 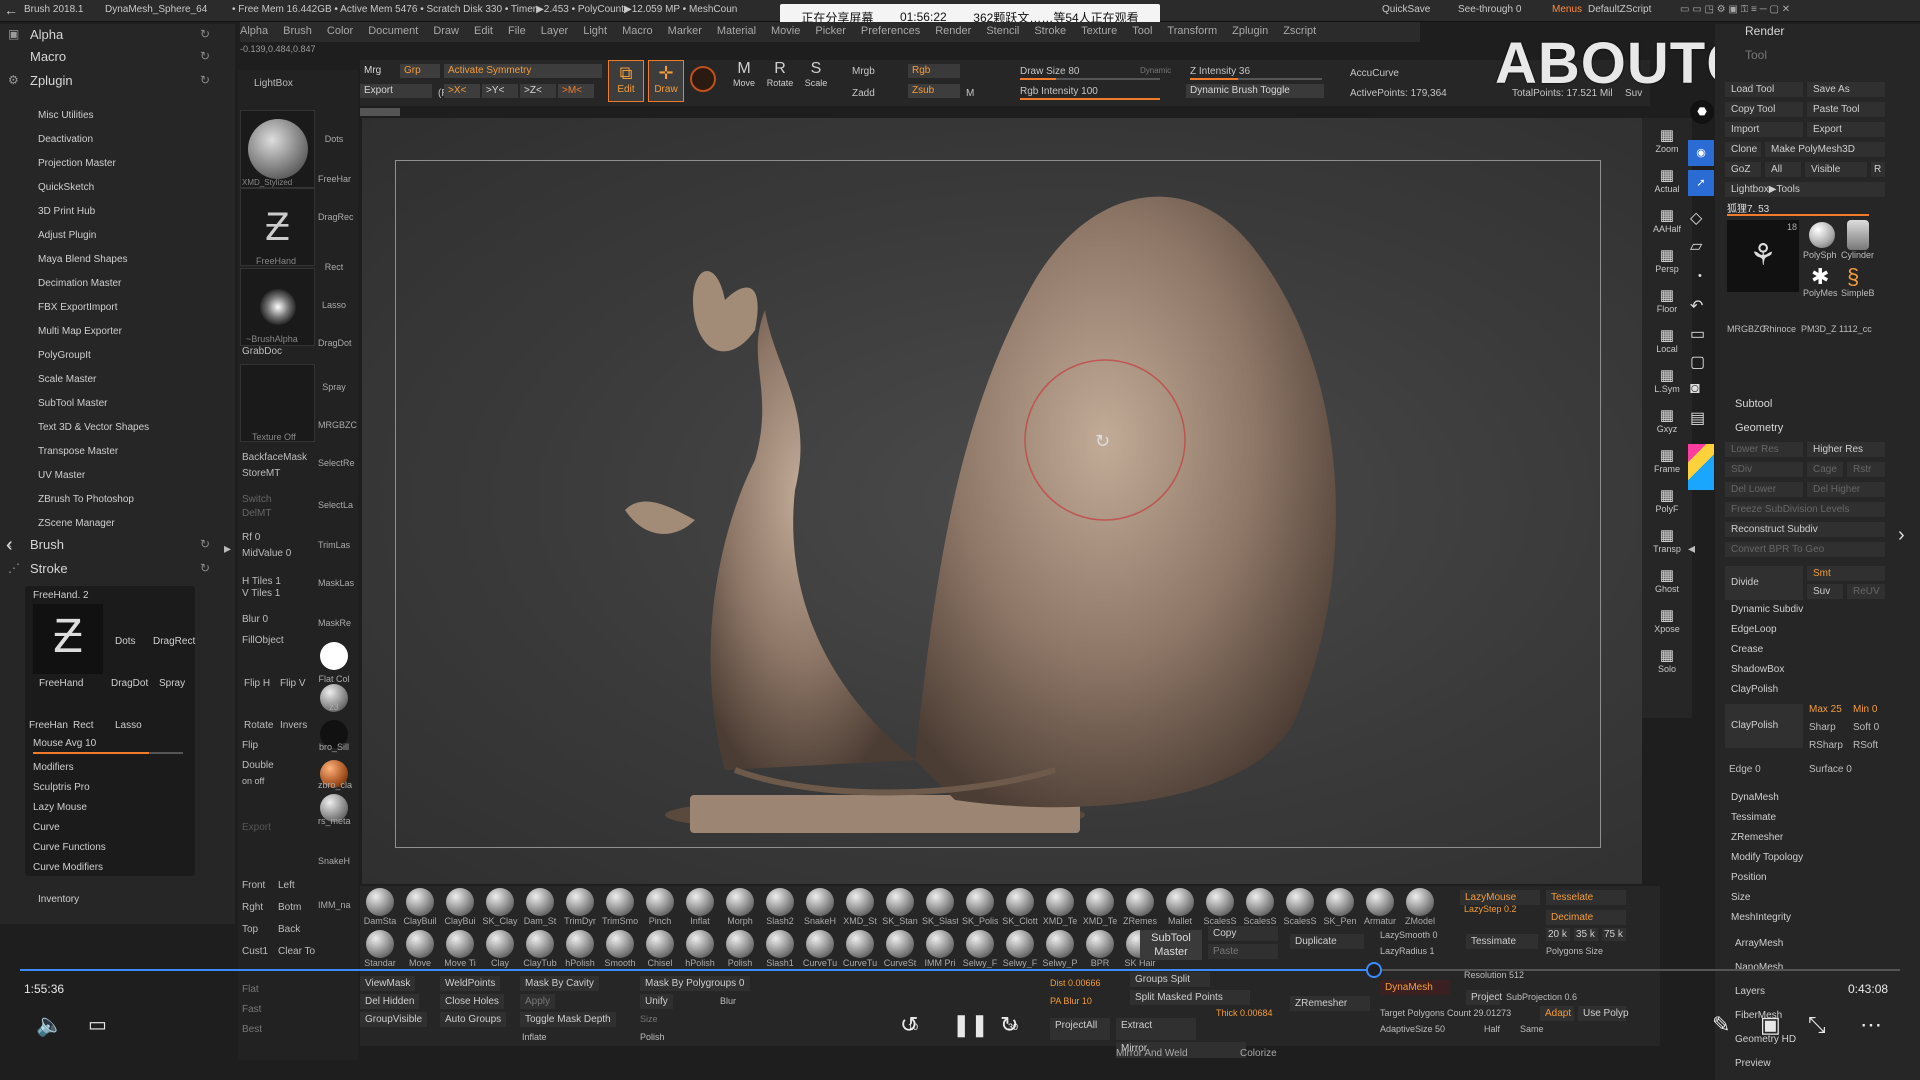 I want to click on grabdoc-button: GrabDoc, so click(x=262, y=351).